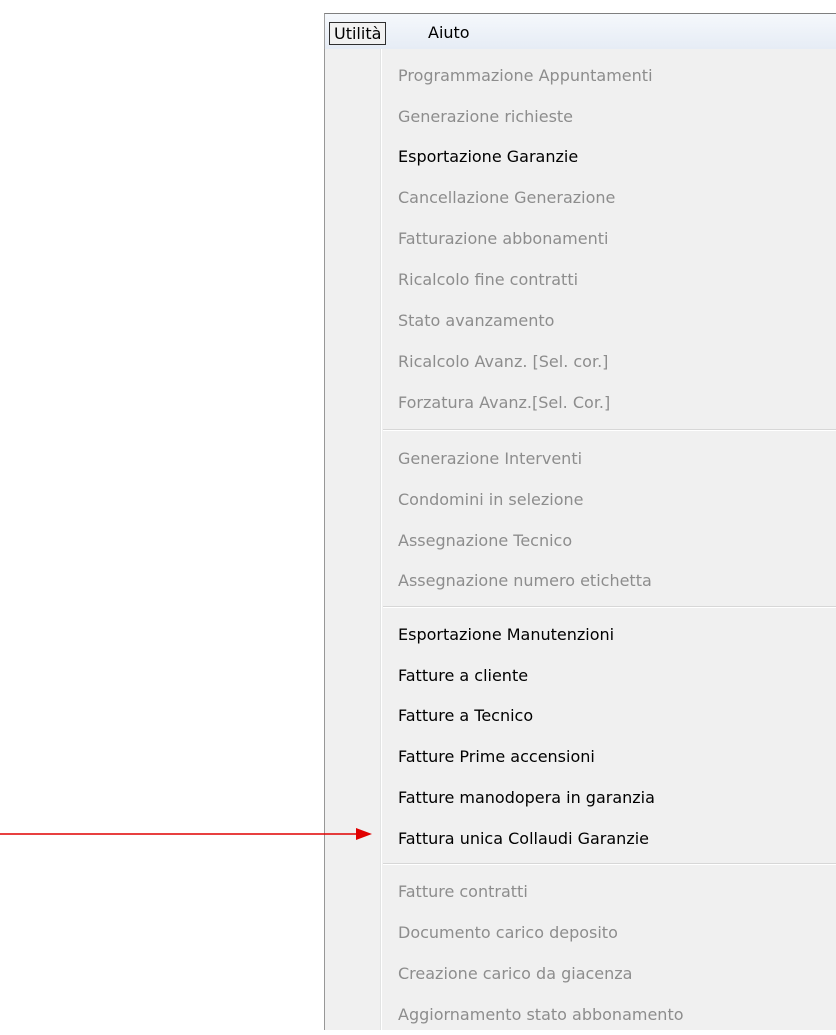  What do you see at coordinates (504, 403) in the screenshot?
I see `menu-item-forzatura-avanz: Forzatura Avanz.[Sel. Cor.]` at bounding box center [504, 403].